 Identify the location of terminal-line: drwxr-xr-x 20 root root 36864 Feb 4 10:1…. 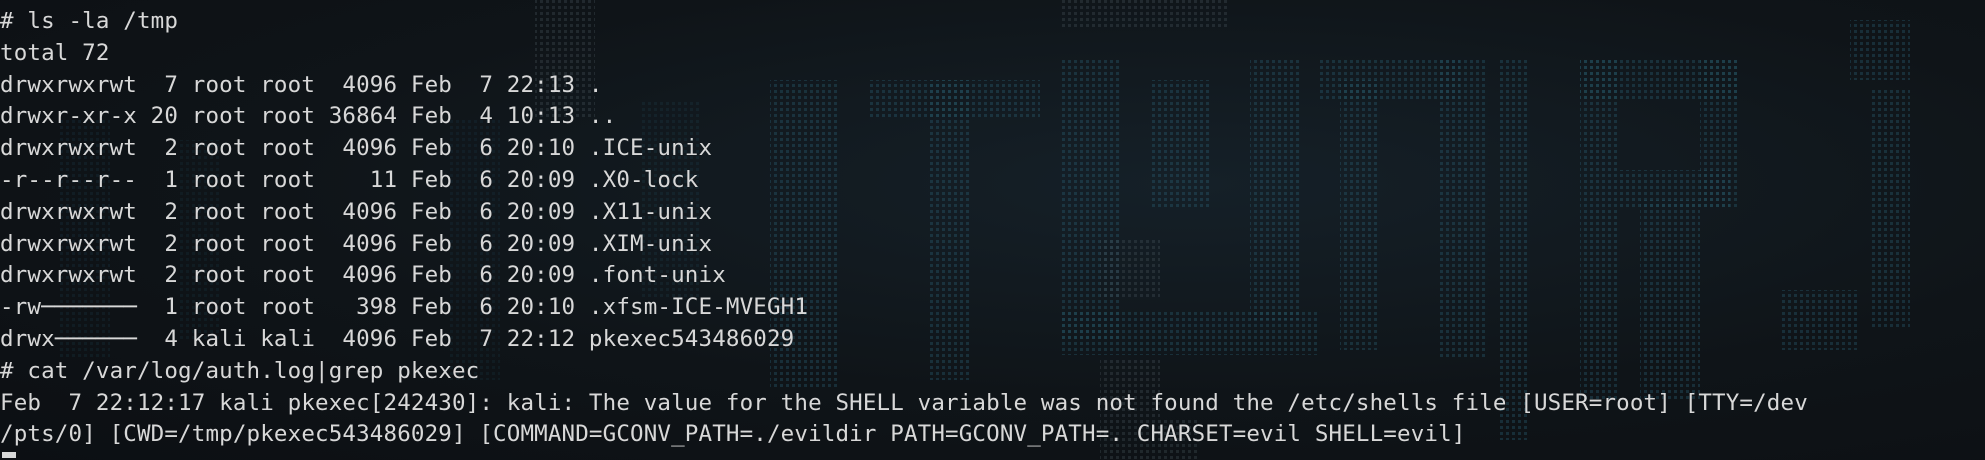
(308, 116).